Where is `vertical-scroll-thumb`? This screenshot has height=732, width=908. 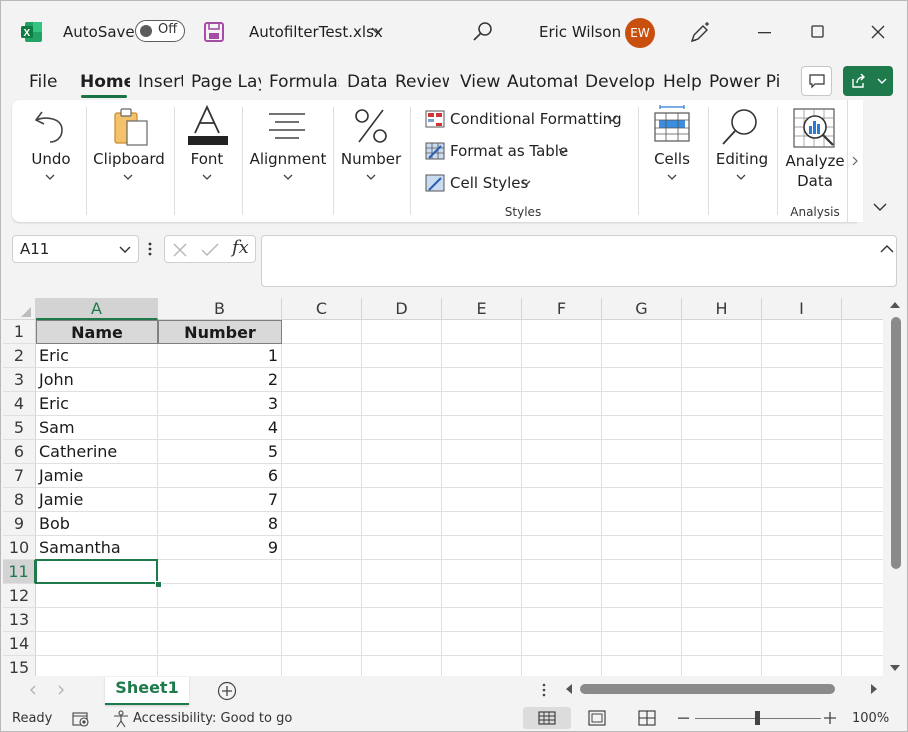
vertical-scroll-thumb is located at coordinates (896, 443).